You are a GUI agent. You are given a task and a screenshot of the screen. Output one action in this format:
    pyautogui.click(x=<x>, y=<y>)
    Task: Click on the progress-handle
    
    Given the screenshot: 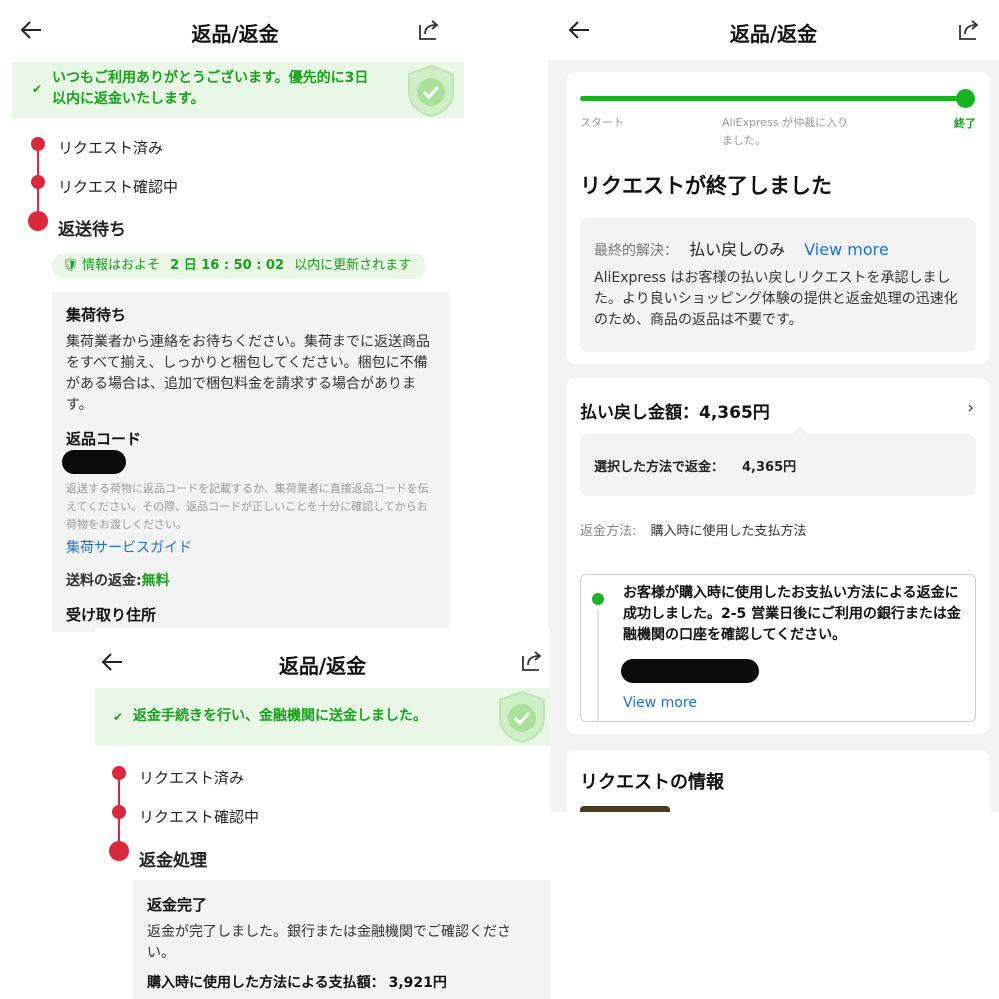 What is the action you would take?
    pyautogui.click(x=965, y=98)
    